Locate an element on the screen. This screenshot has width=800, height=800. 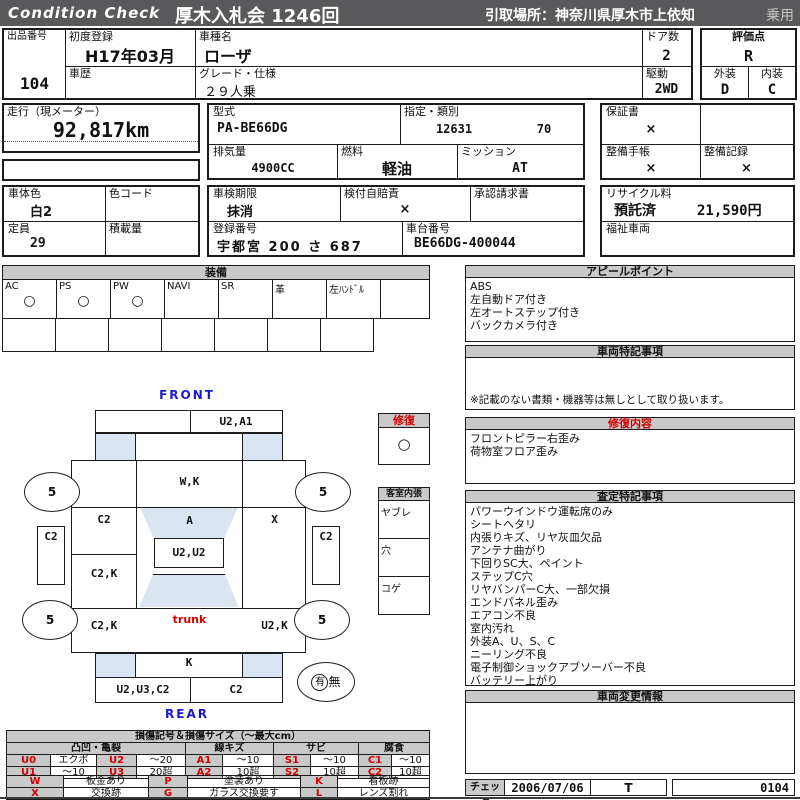
cabin-interior-row-tear: ヤブレ is located at coordinates (404, 520).